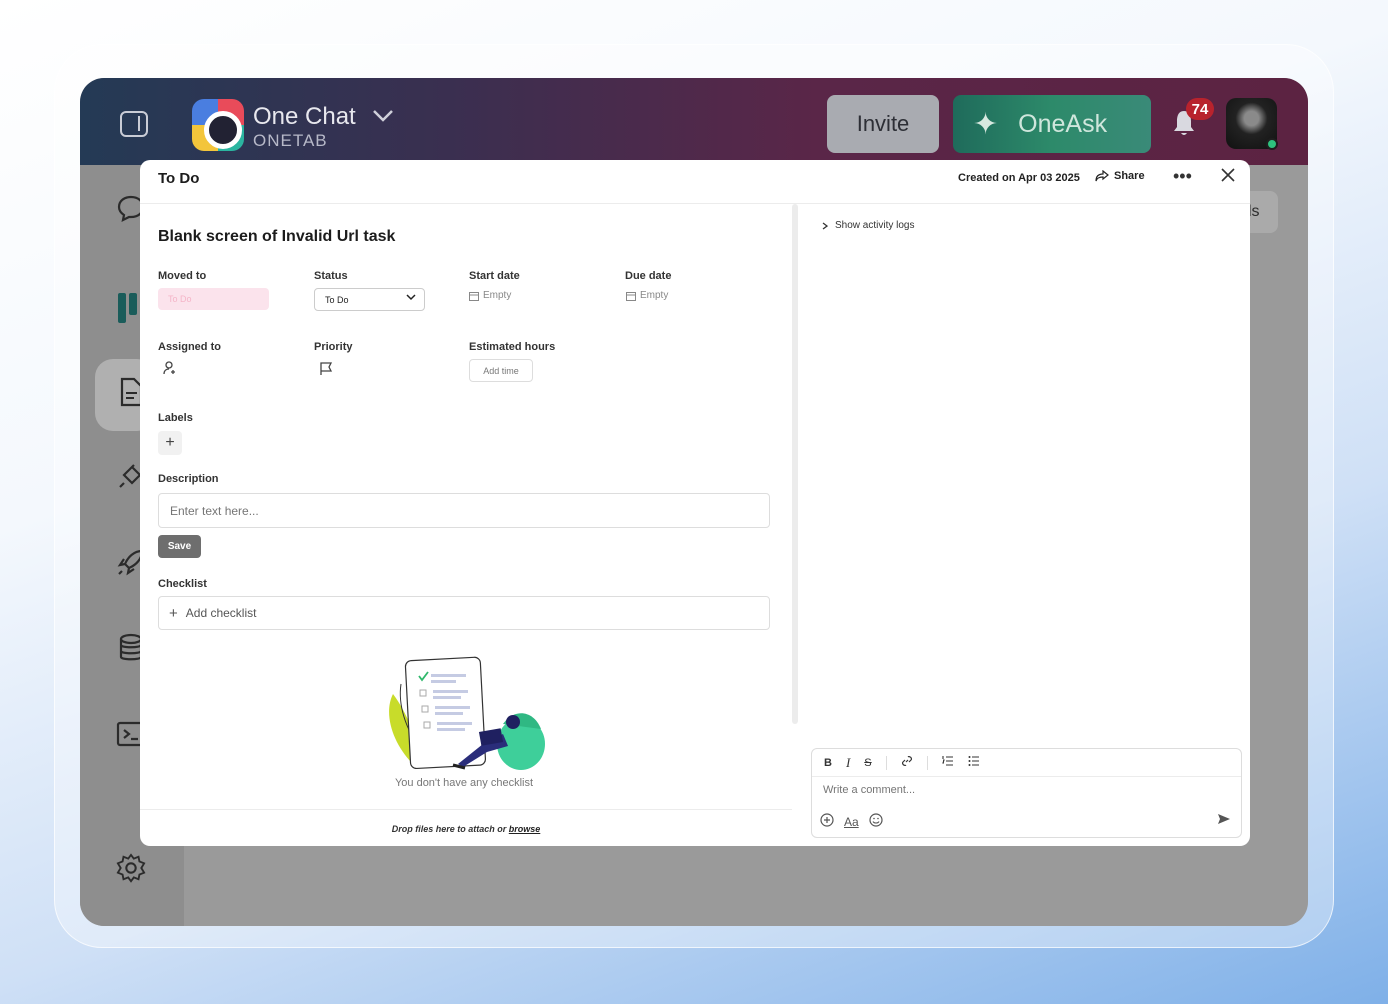  Describe the element at coordinates (179, 546) in the screenshot. I see `save-button: Save` at that location.